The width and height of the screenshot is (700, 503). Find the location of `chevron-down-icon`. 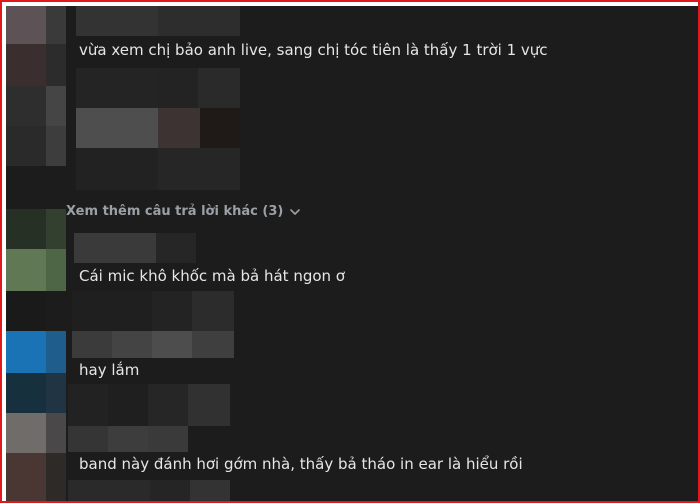

chevron-down-icon is located at coordinates (295, 212).